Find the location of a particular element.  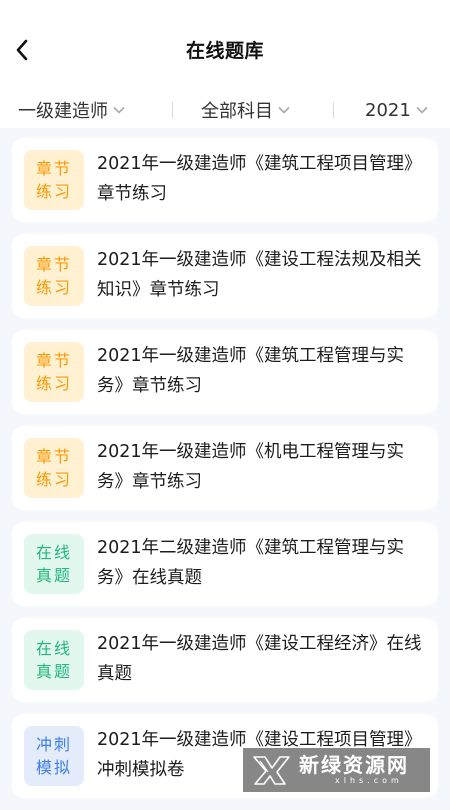

subject-filter: 全部科目 is located at coordinates (245, 110).